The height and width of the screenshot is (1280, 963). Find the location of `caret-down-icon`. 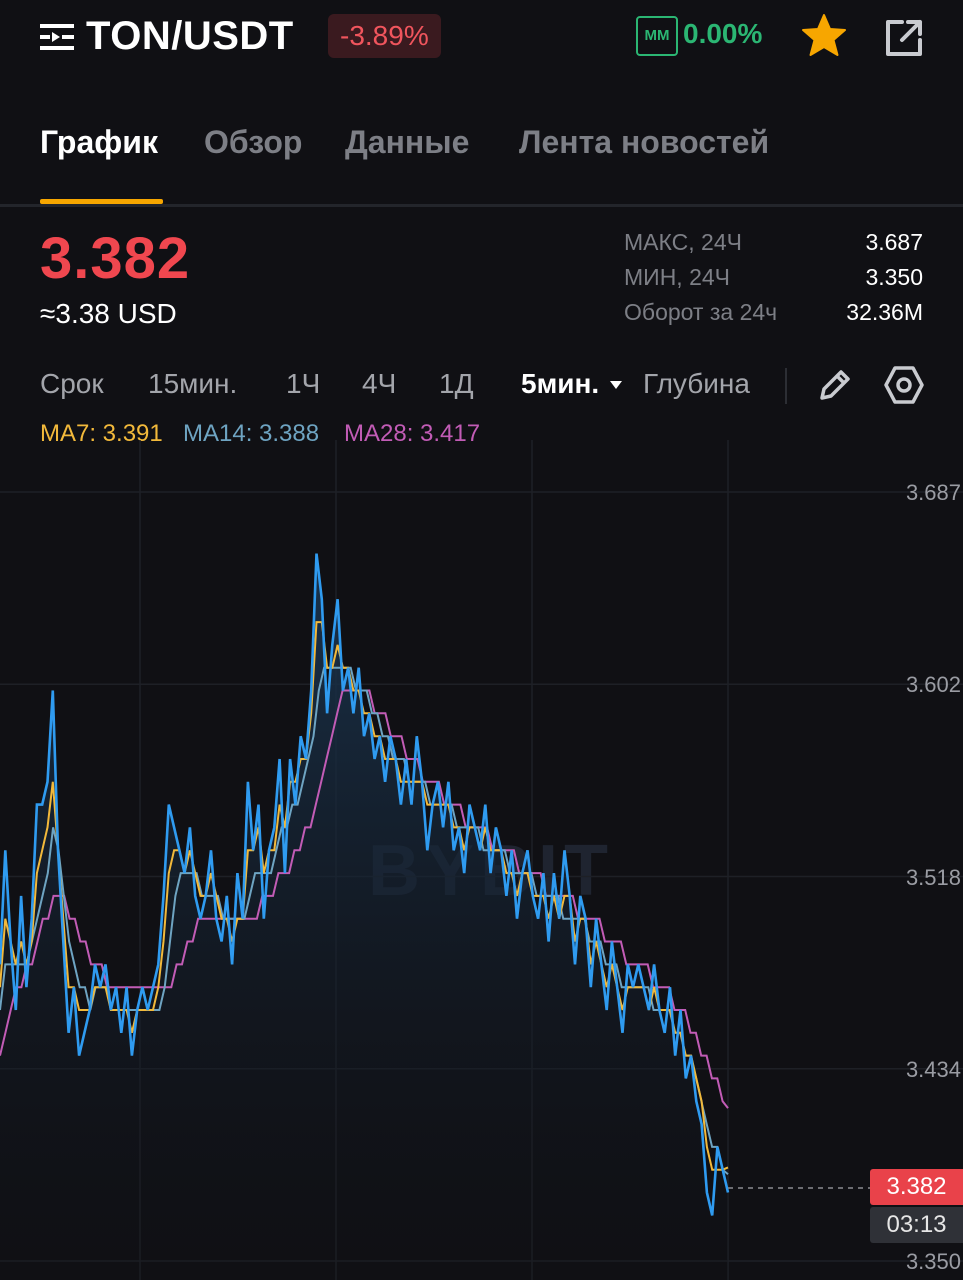

caret-down-icon is located at coordinates (616, 385).